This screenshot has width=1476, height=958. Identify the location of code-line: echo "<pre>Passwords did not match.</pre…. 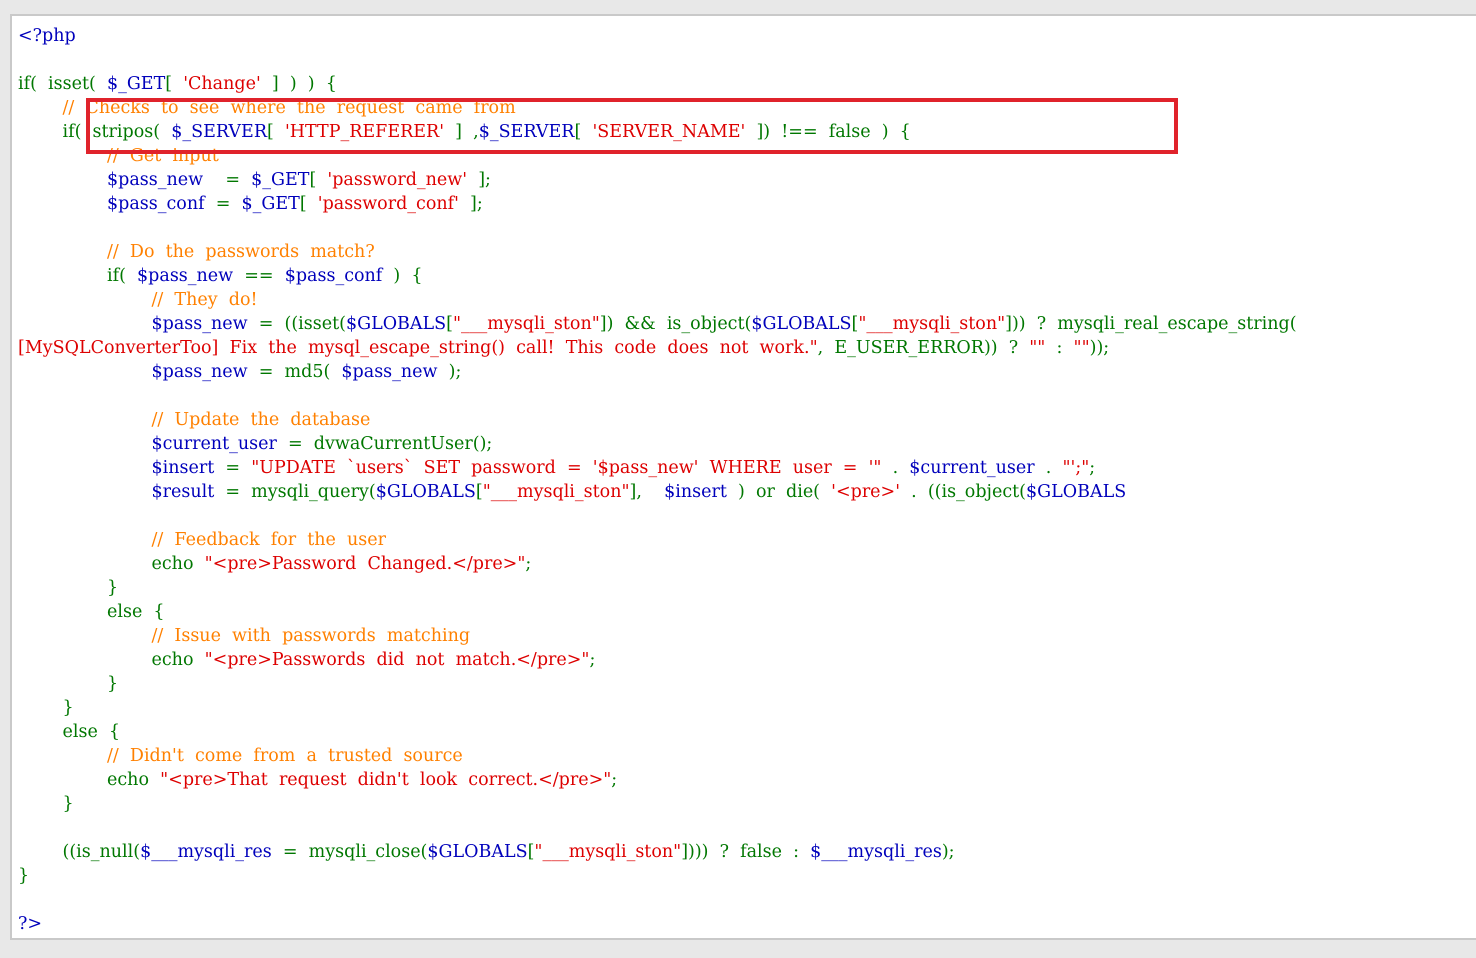
(747, 660).